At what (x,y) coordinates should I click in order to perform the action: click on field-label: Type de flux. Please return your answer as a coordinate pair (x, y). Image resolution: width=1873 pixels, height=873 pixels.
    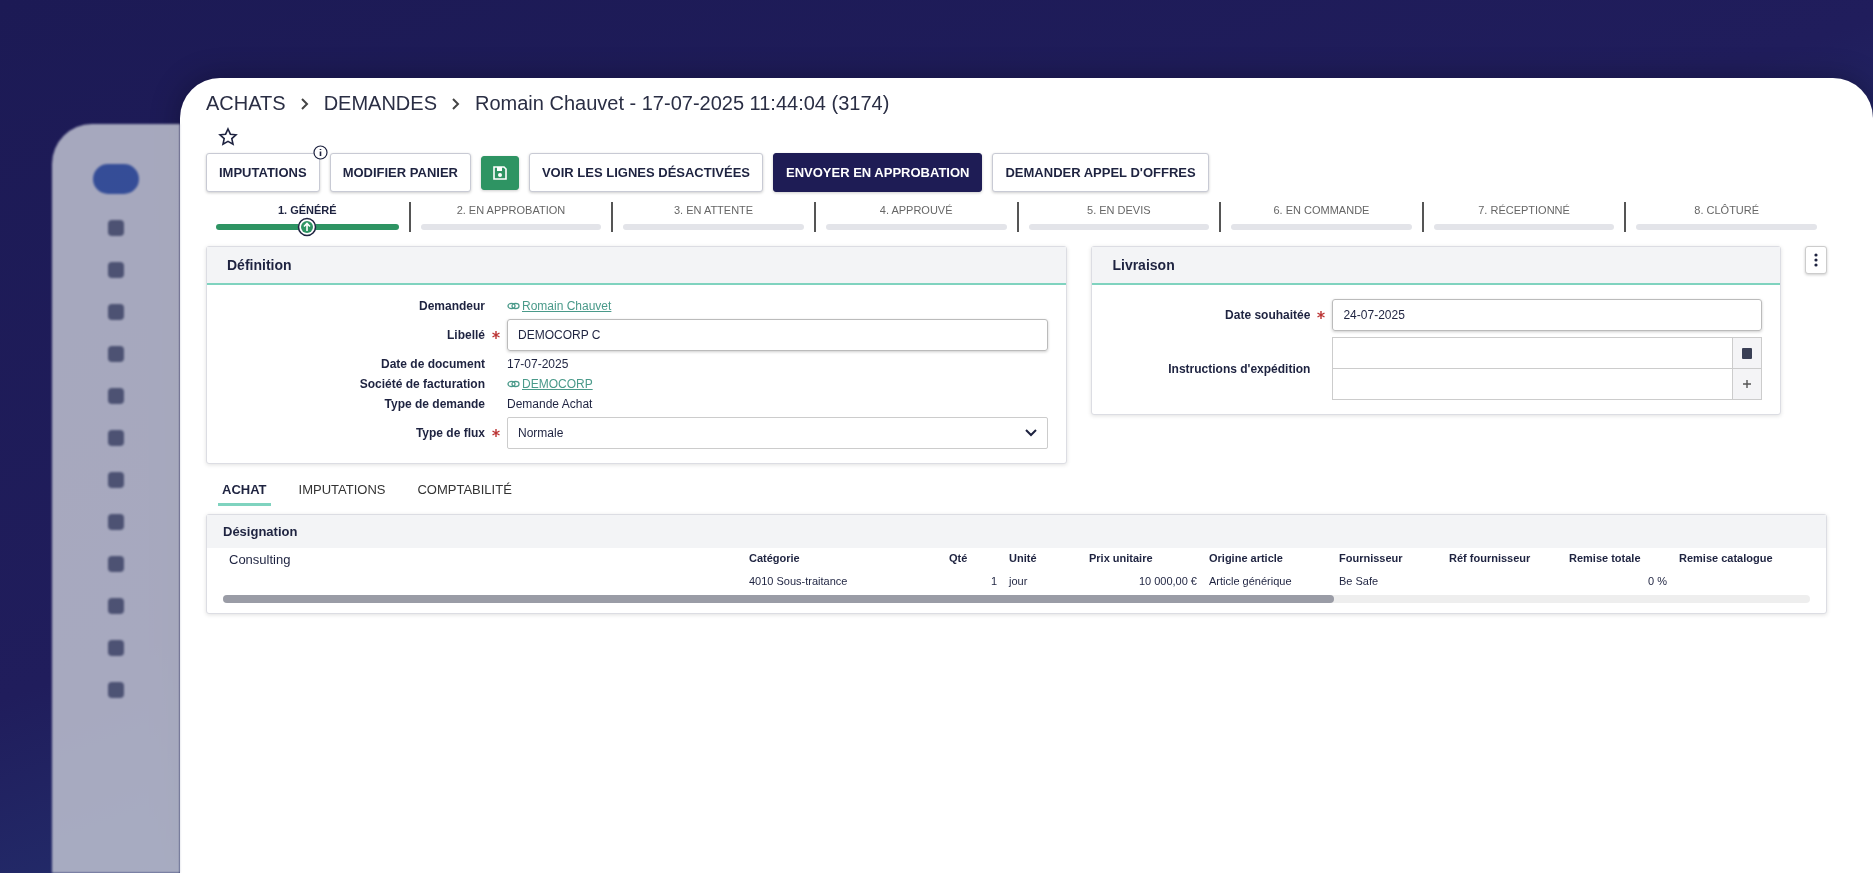
    Looking at the image, I should click on (450, 433).